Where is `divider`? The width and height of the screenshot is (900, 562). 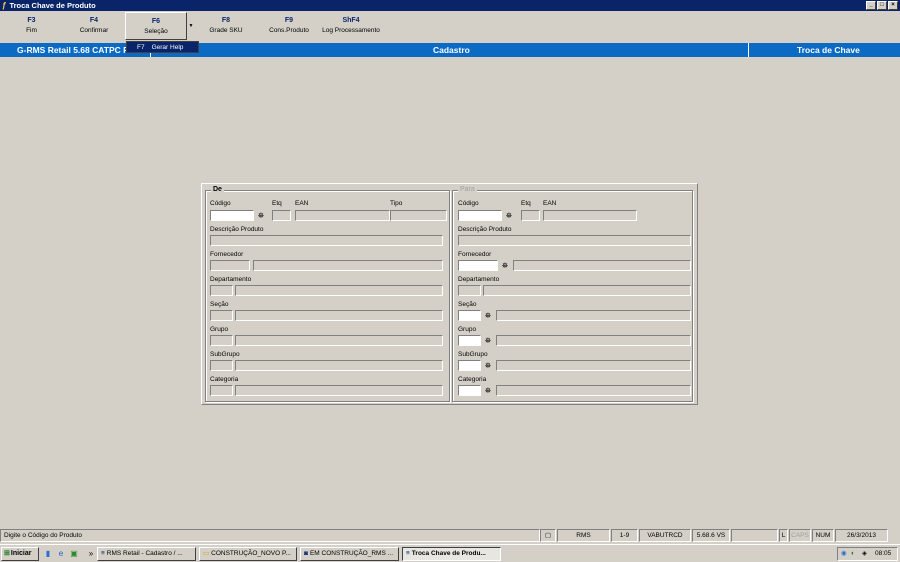 divider is located at coordinates (748, 50).